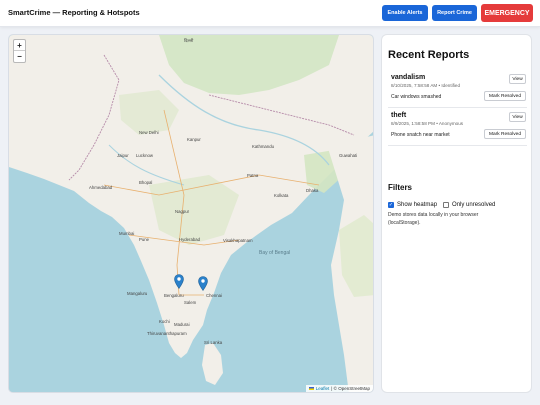 This screenshot has width=540, height=405. What do you see at coordinates (214, 295) in the screenshot?
I see `label-chennai: Chennai` at bounding box center [214, 295].